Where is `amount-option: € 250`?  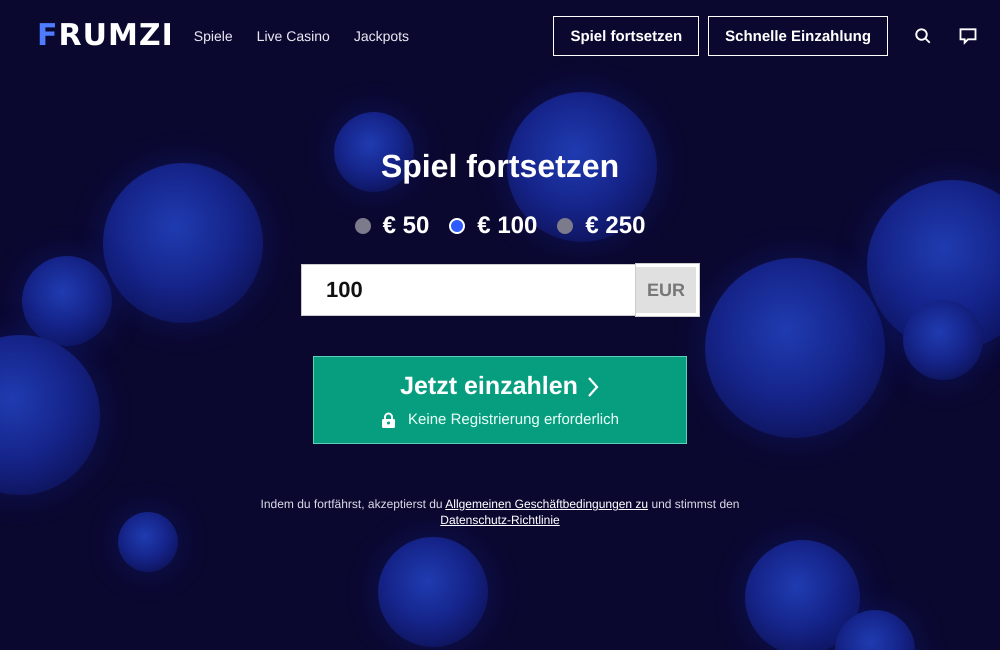 amount-option: € 250 is located at coordinates (601, 226).